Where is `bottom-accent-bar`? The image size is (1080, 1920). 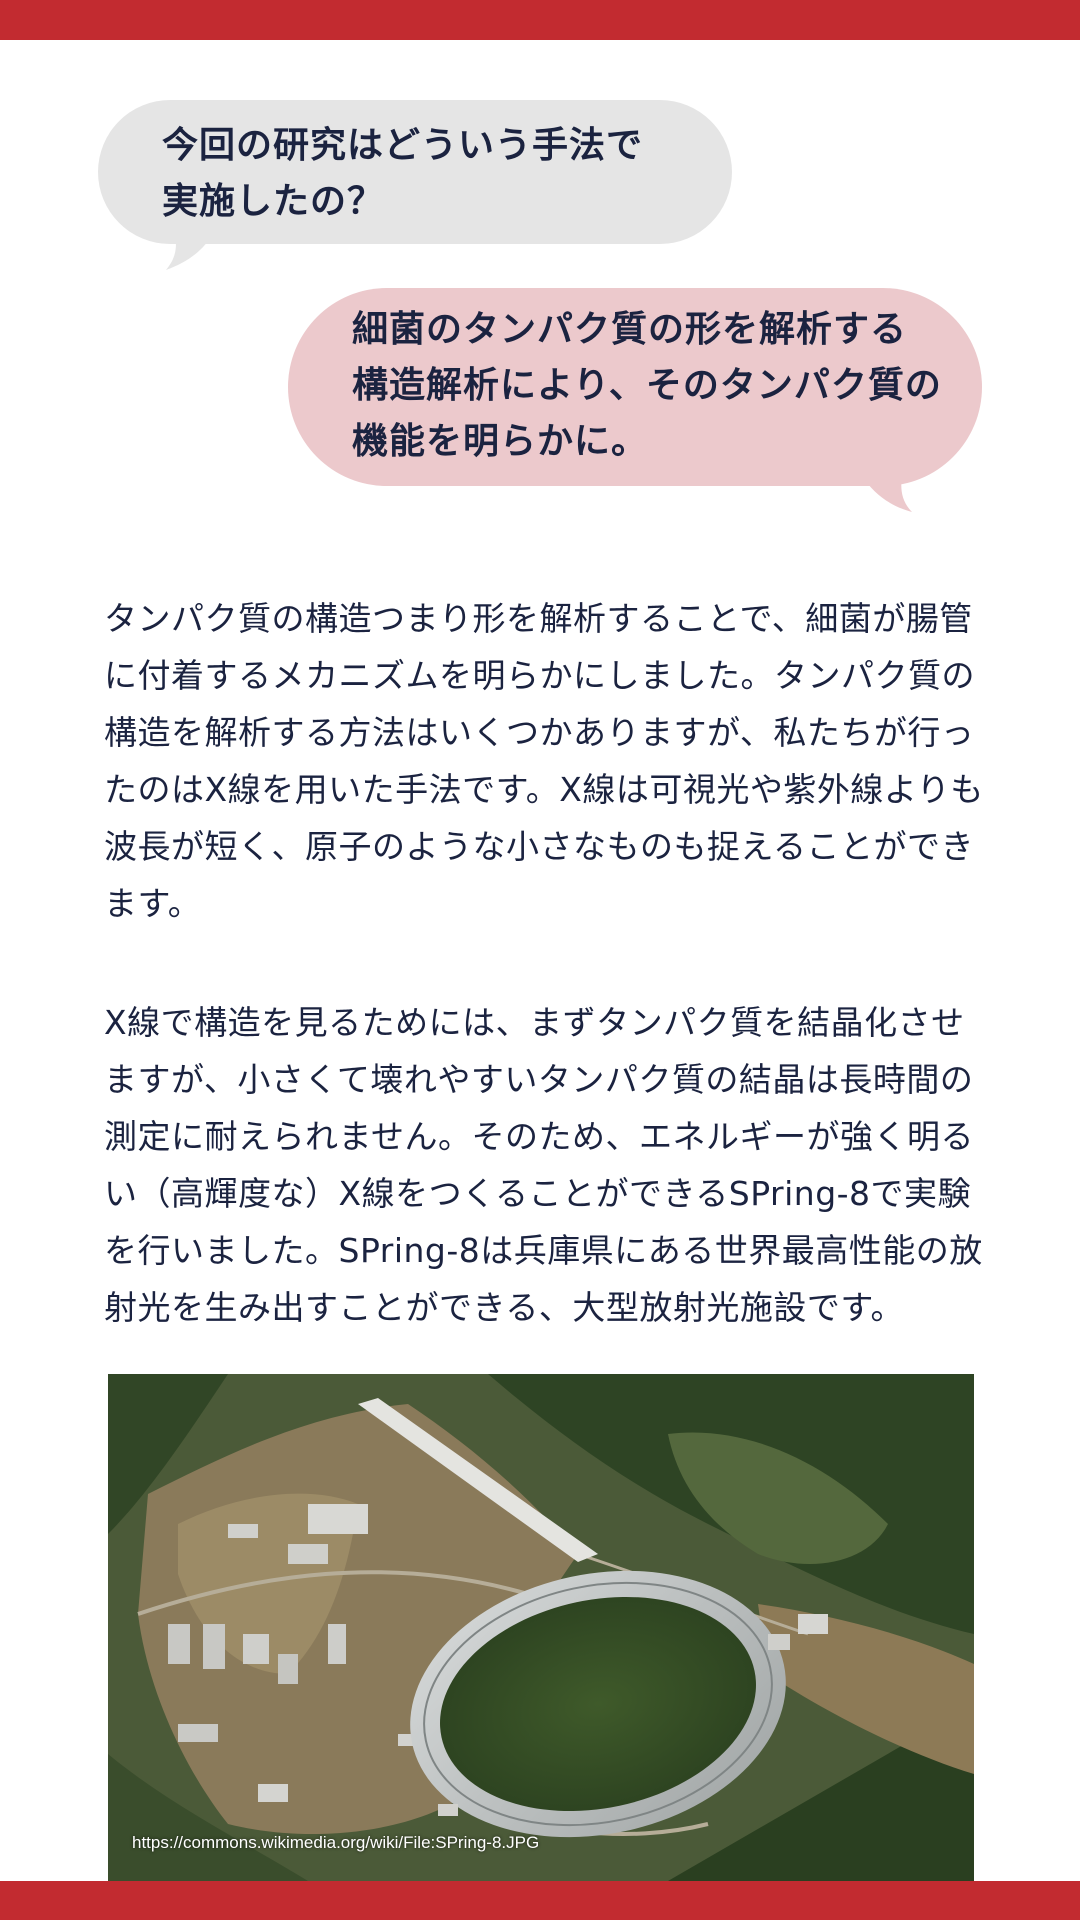
bottom-accent-bar is located at coordinates (540, 1900).